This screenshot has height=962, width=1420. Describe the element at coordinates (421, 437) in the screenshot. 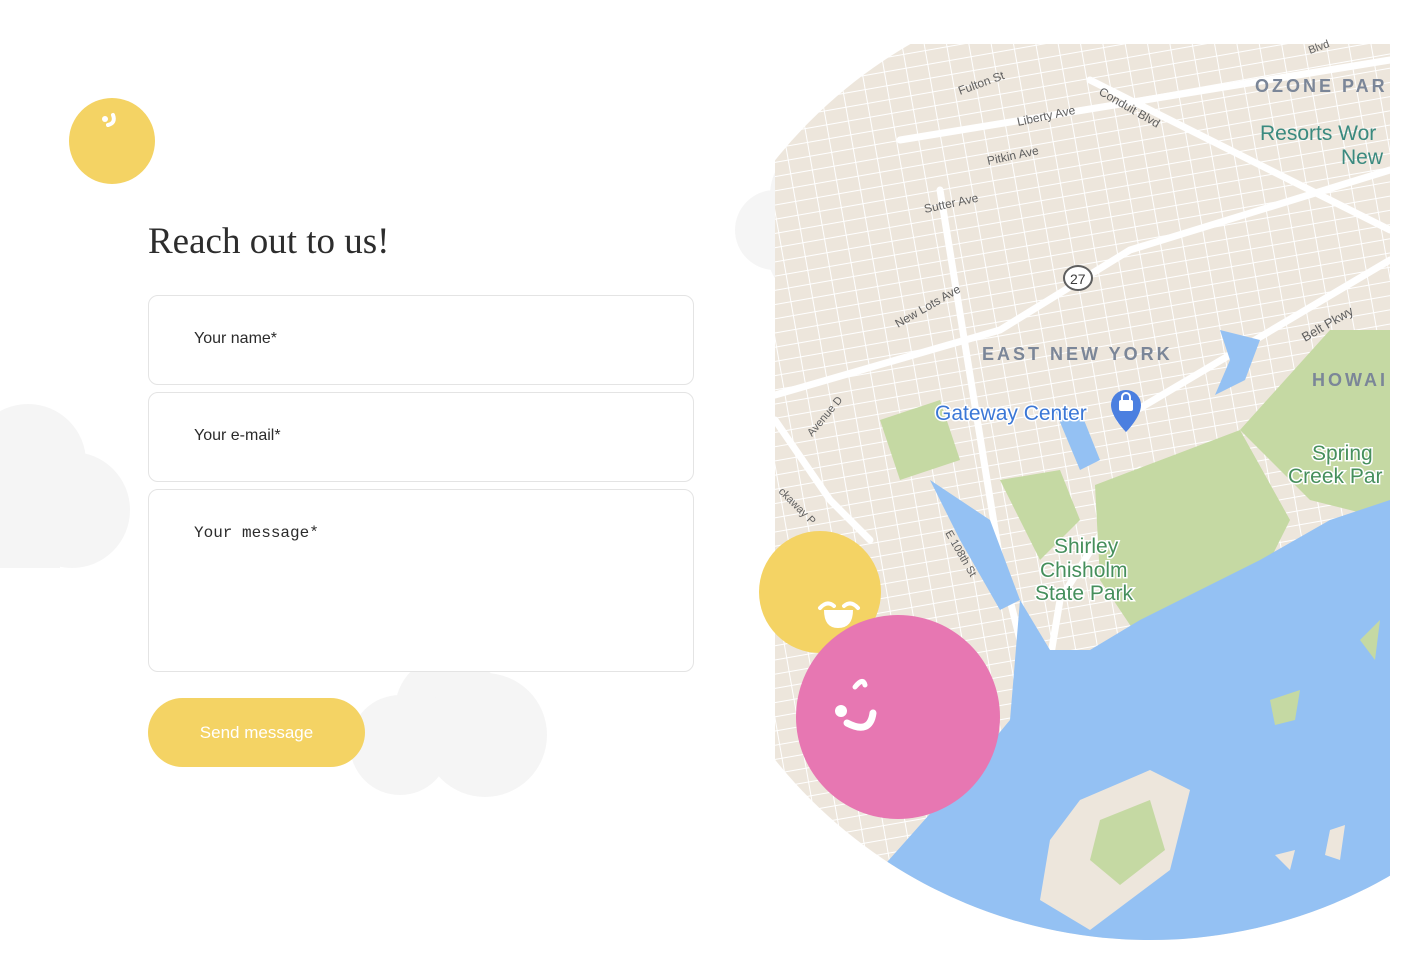

I see `email-input: Your e-mail*` at that location.